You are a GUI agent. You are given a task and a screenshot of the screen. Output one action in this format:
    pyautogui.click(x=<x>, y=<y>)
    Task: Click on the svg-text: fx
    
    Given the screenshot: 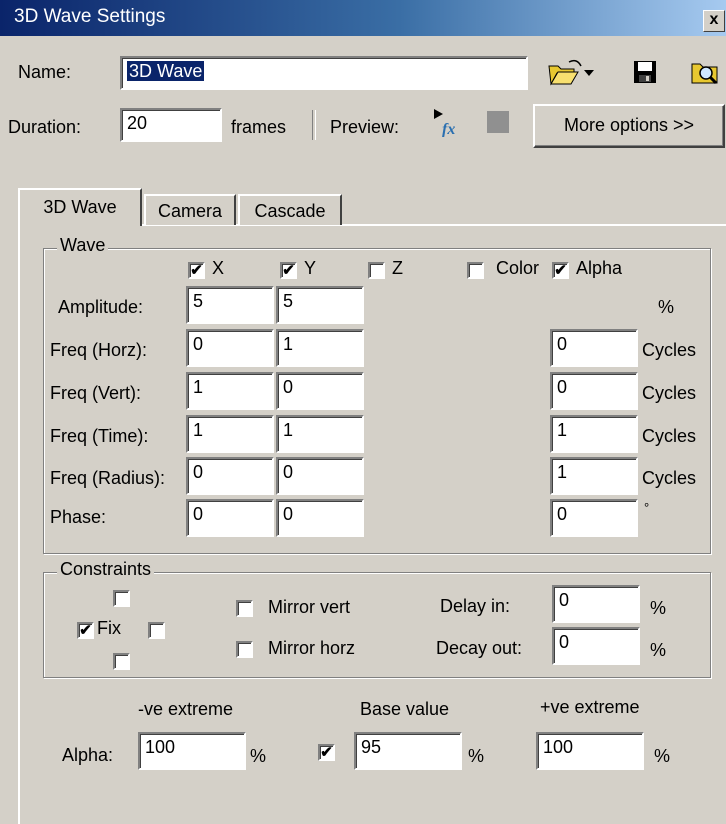 What is the action you would take?
    pyautogui.click(x=448, y=129)
    